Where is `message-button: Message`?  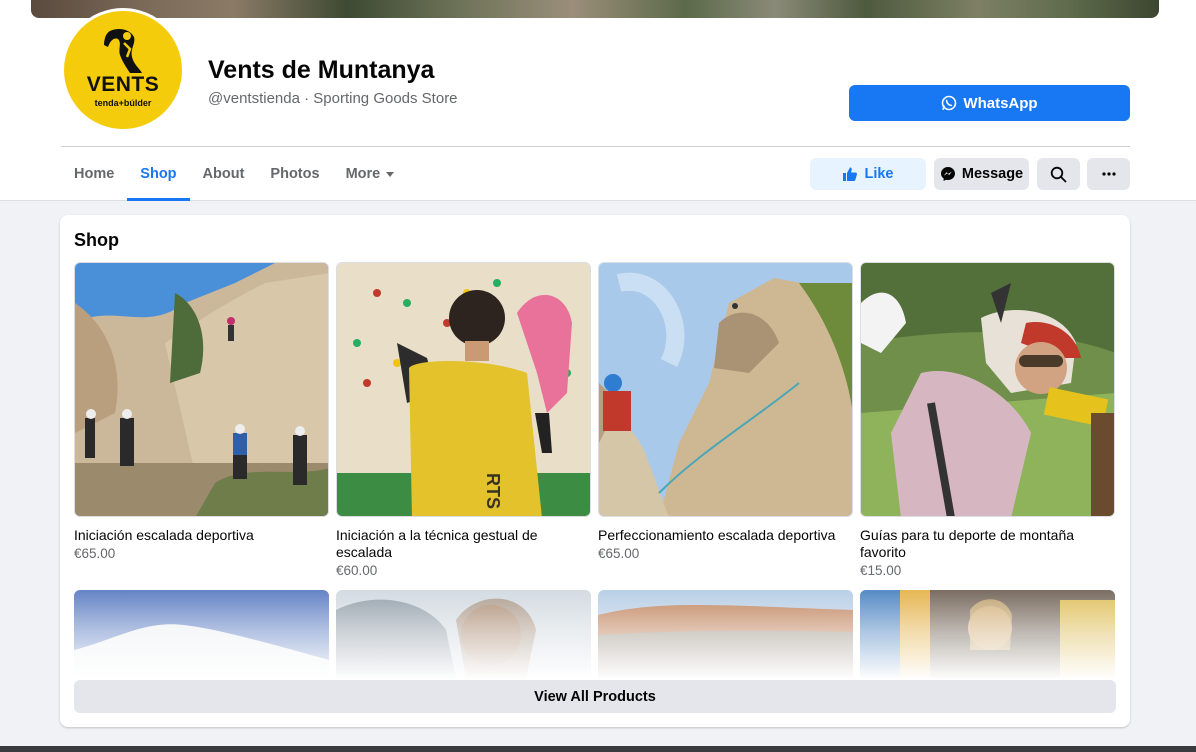 message-button: Message is located at coordinates (981, 174).